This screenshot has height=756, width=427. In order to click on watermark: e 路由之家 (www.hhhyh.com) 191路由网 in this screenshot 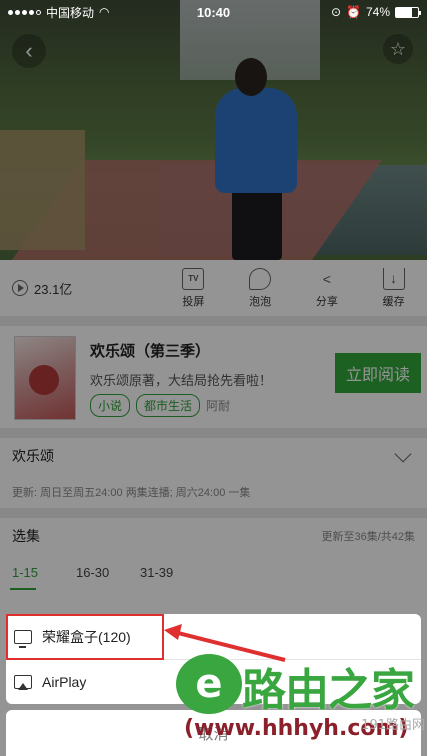, I will do `click(301, 705)`.